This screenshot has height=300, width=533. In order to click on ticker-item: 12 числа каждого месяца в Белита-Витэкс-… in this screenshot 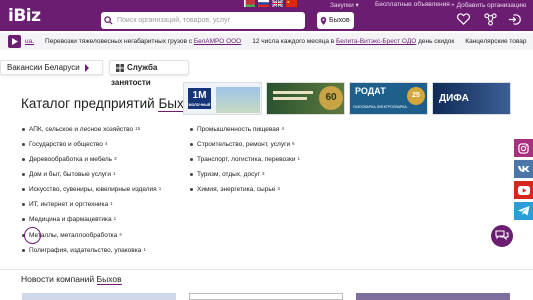, I will do `click(353, 41)`.